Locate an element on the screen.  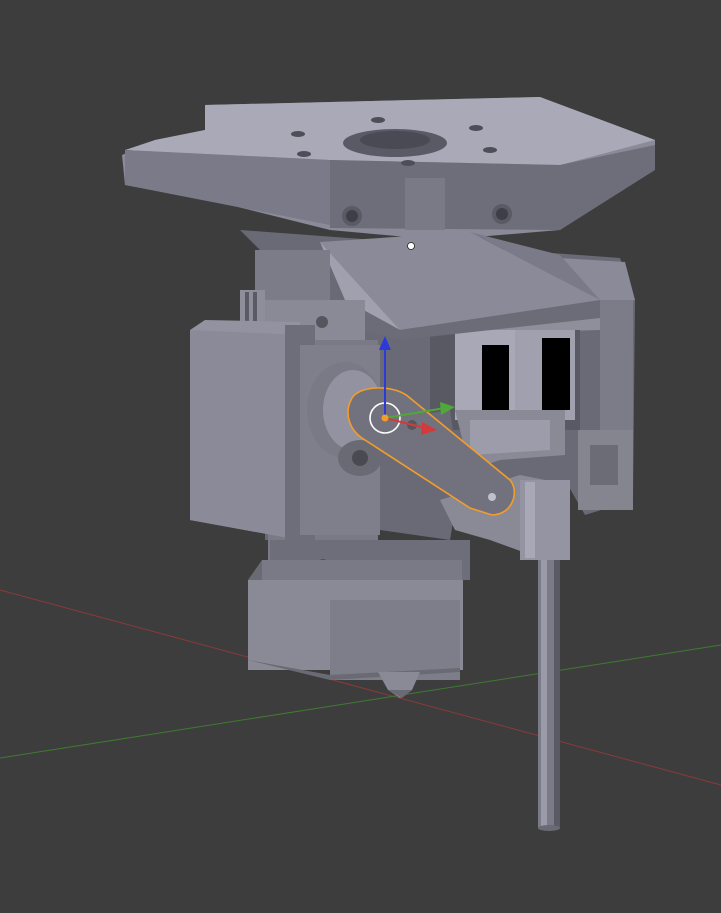
heater-block is located at coordinates (355, 620).